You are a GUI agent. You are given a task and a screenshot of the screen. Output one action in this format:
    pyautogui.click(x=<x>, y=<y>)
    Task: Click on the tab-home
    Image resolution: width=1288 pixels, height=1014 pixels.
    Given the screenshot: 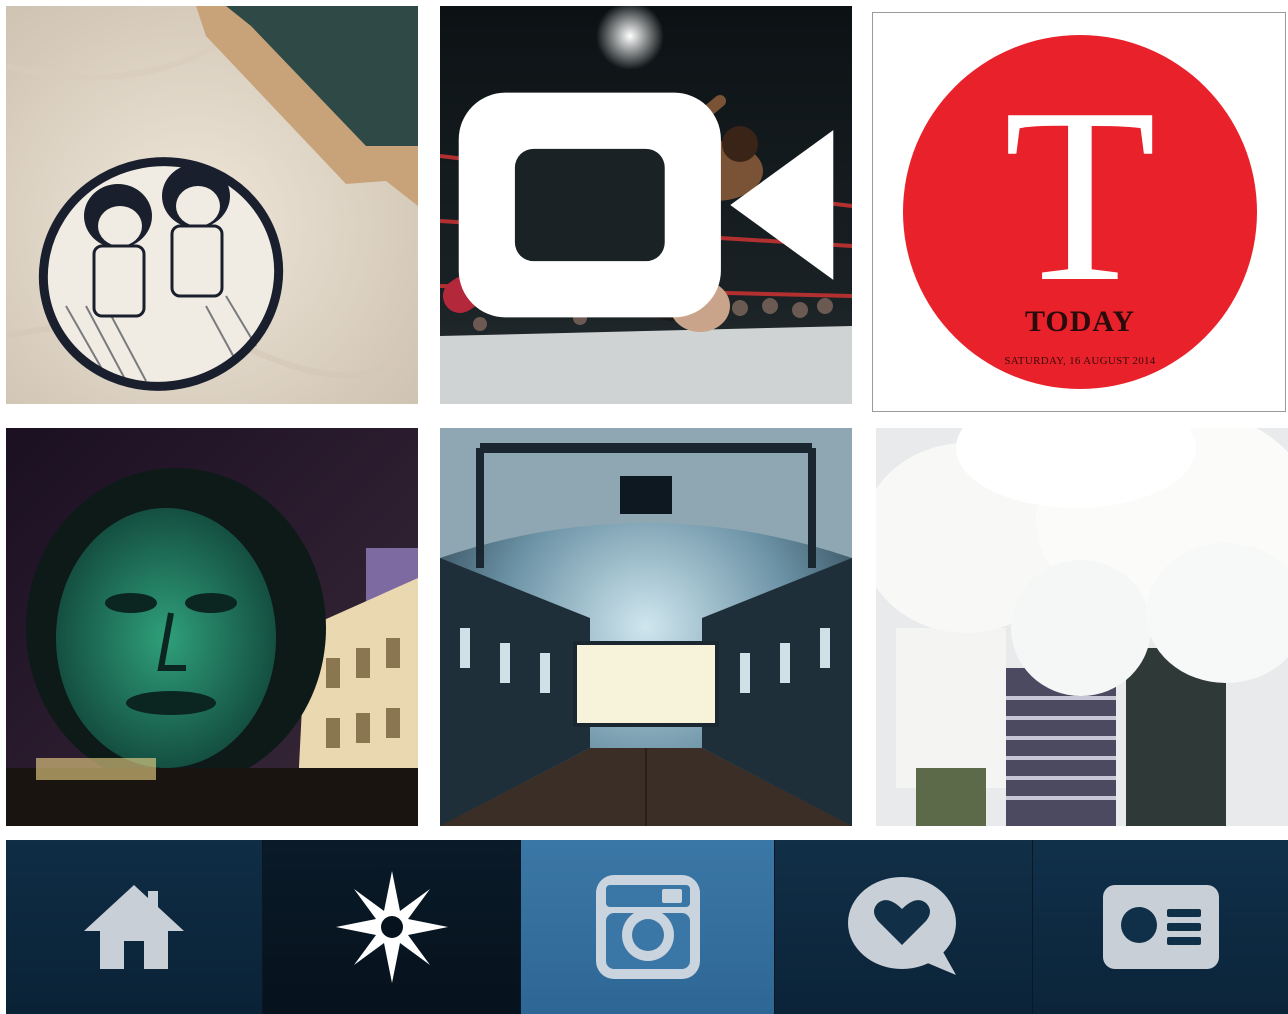 What is the action you would take?
    pyautogui.click(x=134, y=927)
    